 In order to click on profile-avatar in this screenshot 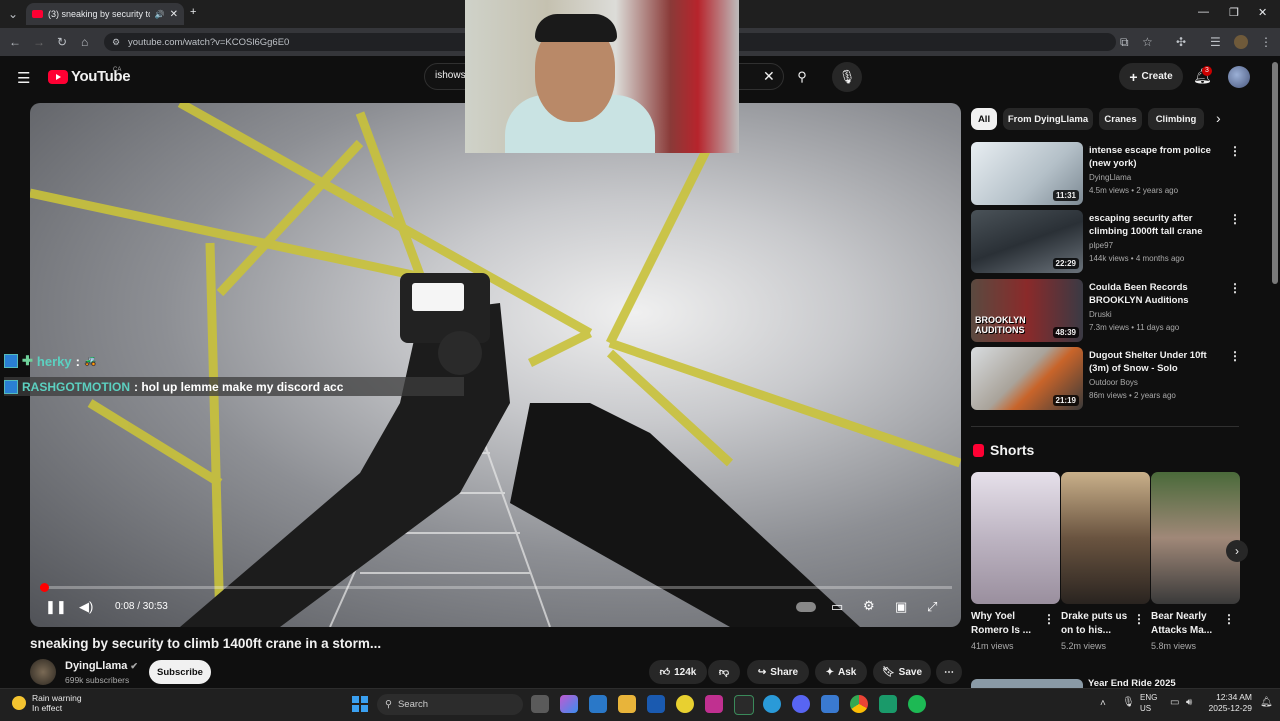, I will do `click(1241, 42)`.